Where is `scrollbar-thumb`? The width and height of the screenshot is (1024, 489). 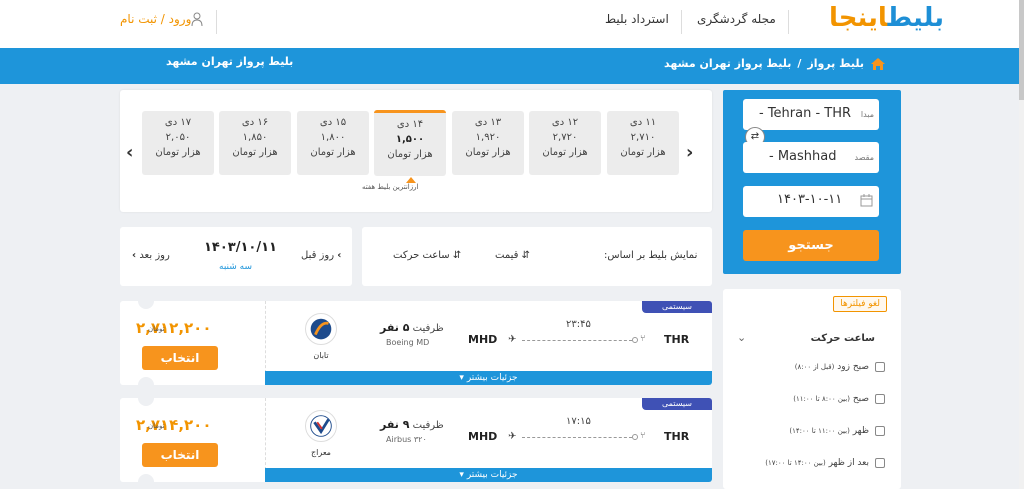
scrollbar-thumb is located at coordinates (1021, 50).